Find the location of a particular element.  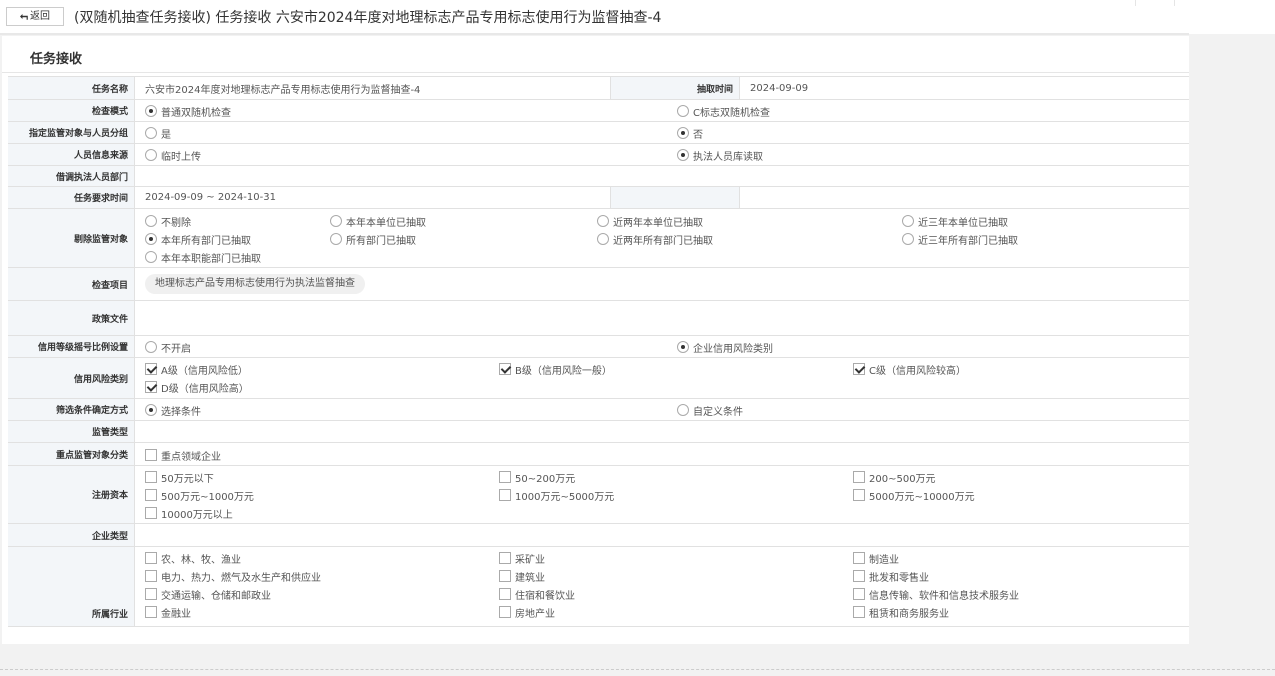

radio-option: 近两年本单位已抽取 is located at coordinates (650, 221).